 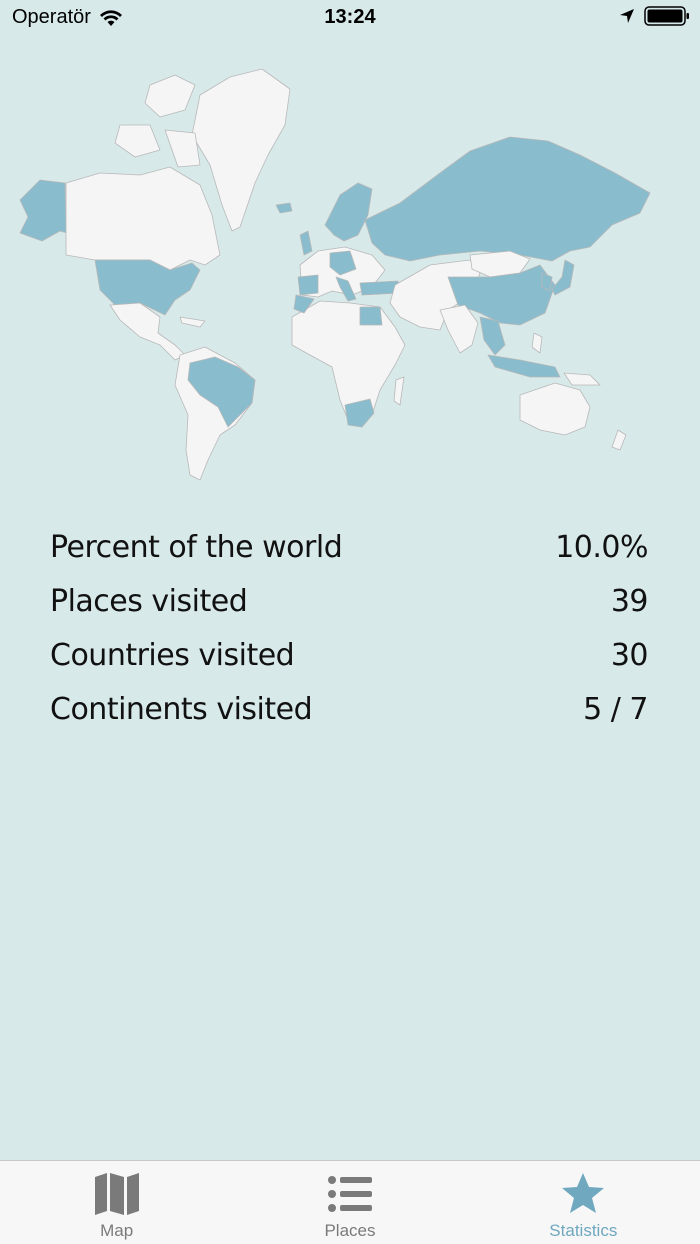 What do you see at coordinates (192, 322) in the screenshot?
I see `map-caribbean` at bounding box center [192, 322].